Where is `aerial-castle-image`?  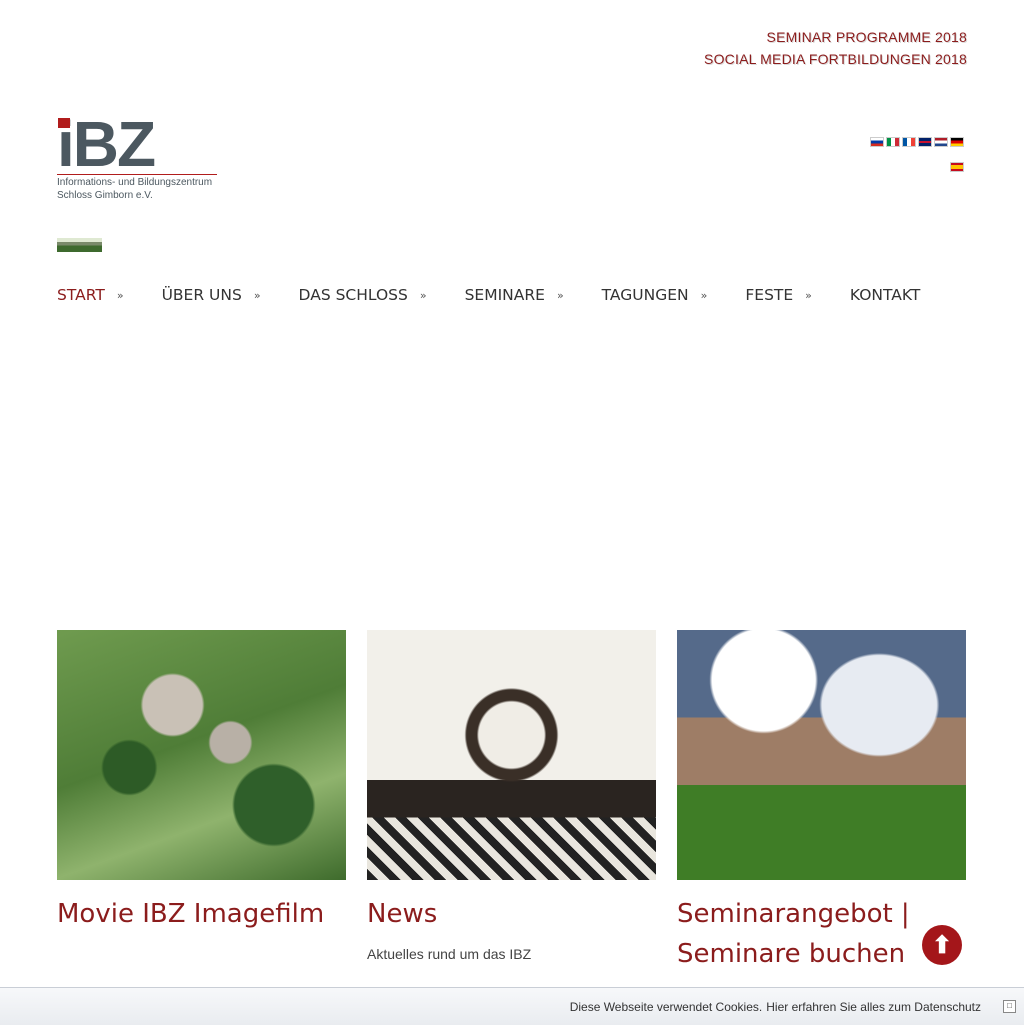
aerial-castle-image is located at coordinates (201, 755).